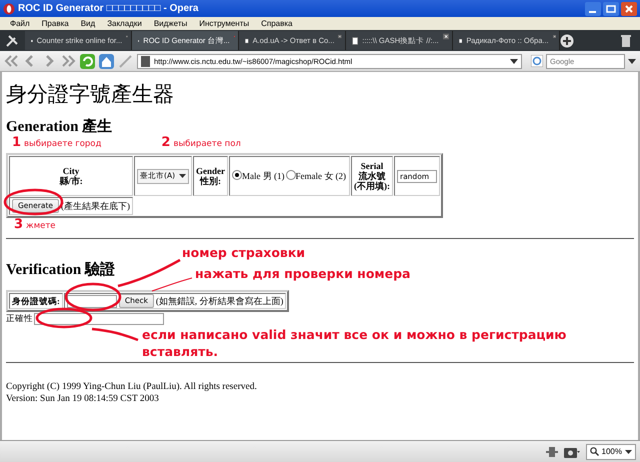  Describe the element at coordinates (263, 175) in the screenshot. I see `radio-label: Male 男 (1)` at that location.